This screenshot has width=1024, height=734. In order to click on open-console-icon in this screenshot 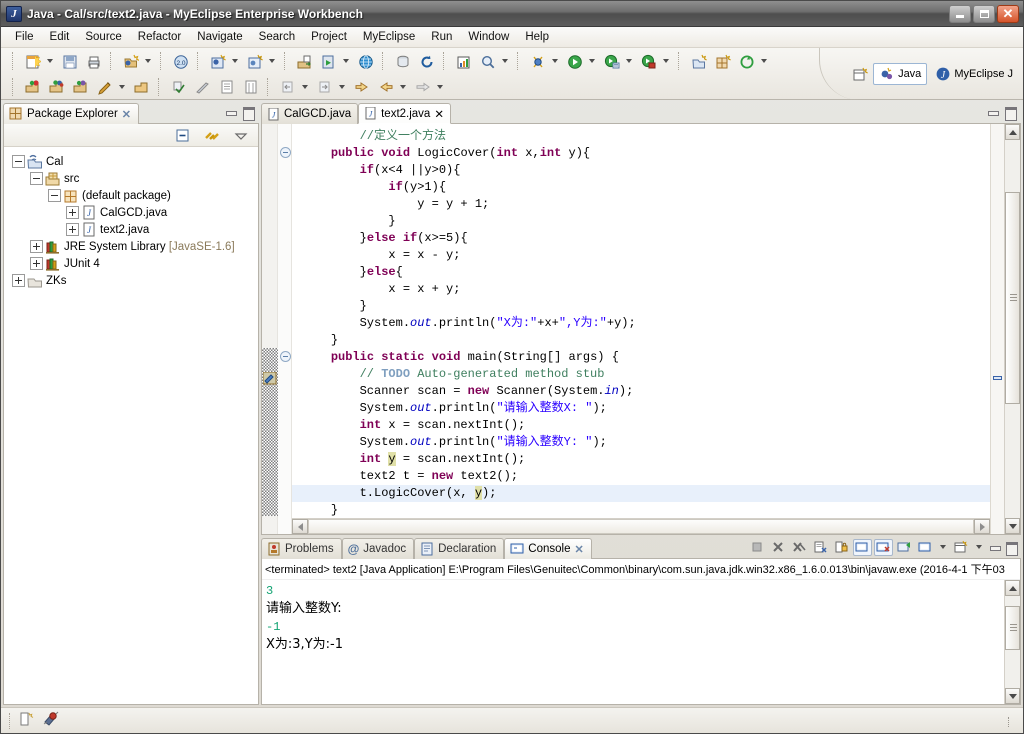, I will do `click(961, 547)`.